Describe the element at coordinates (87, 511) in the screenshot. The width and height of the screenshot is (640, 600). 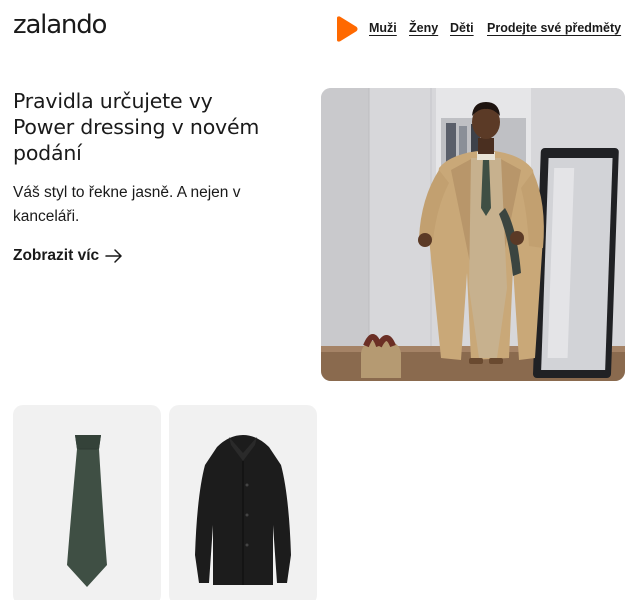
I see `green-tie-image` at that location.